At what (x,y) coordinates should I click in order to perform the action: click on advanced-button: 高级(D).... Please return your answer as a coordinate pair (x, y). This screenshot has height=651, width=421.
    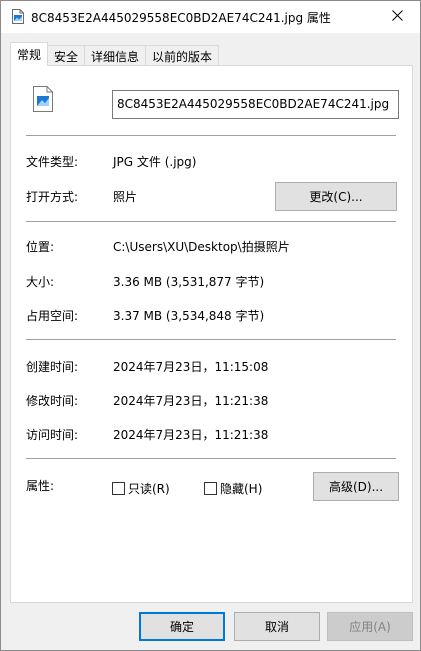
    Looking at the image, I should click on (356, 486).